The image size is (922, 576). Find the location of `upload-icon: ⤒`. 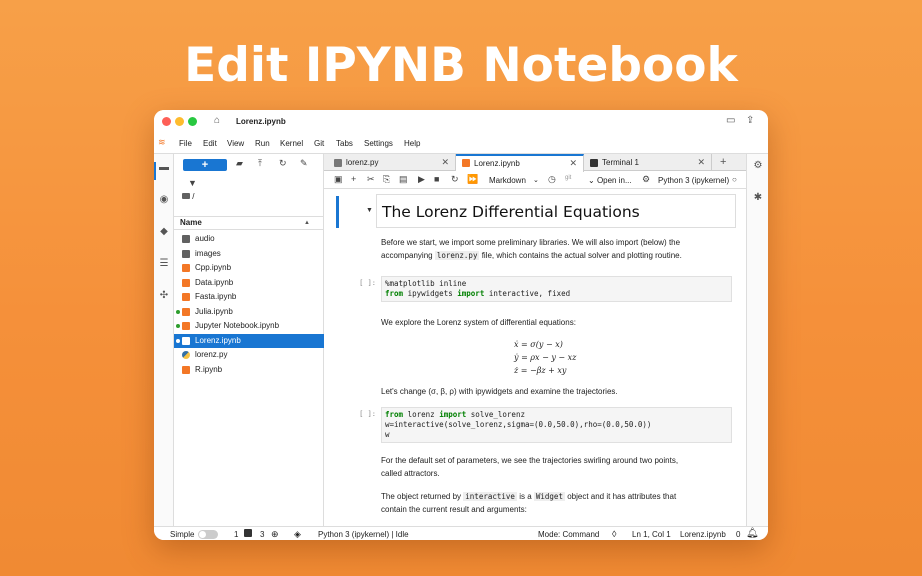

upload-icon: ⤒ is located at coordinates (260, 163).